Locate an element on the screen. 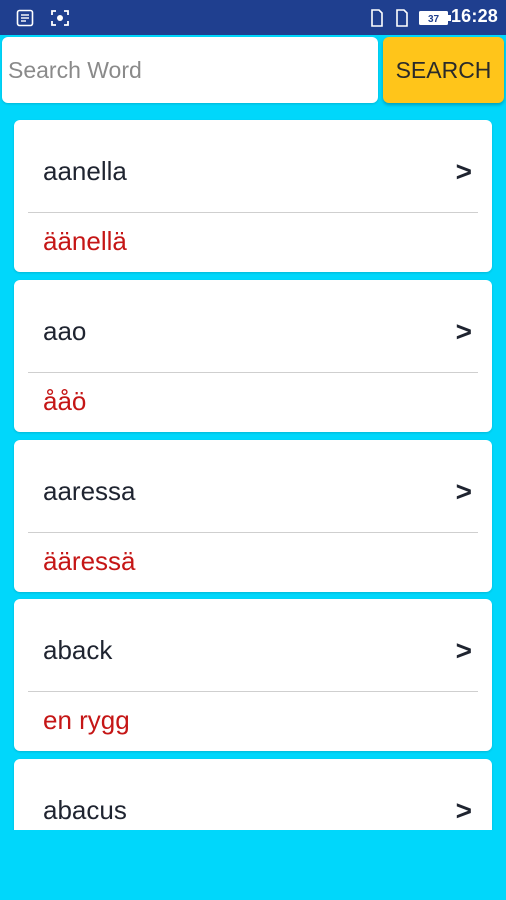 The width and height of the screenshot is (506, 900). entry-word: aao is located at coordinates (65, 331).